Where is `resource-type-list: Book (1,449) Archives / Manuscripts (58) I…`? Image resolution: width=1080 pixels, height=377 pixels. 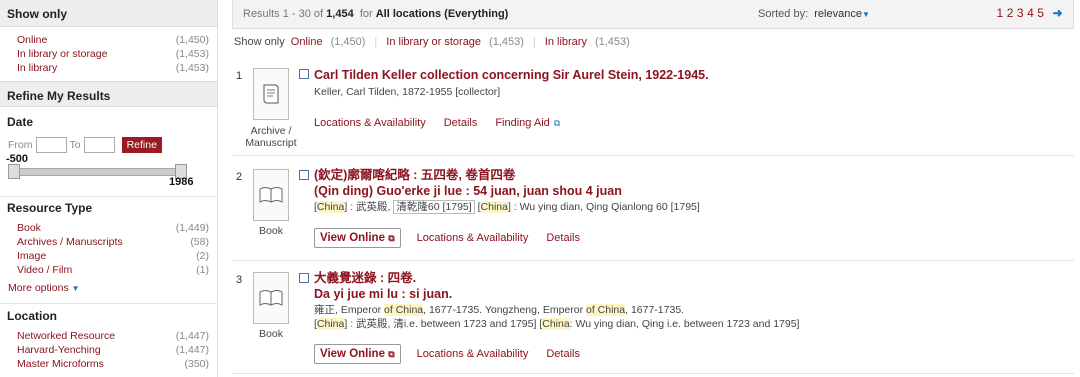 resource-type-list: Book (1,449) Archives / Manuscripts (58) I… is located at coordinates (108, 257).